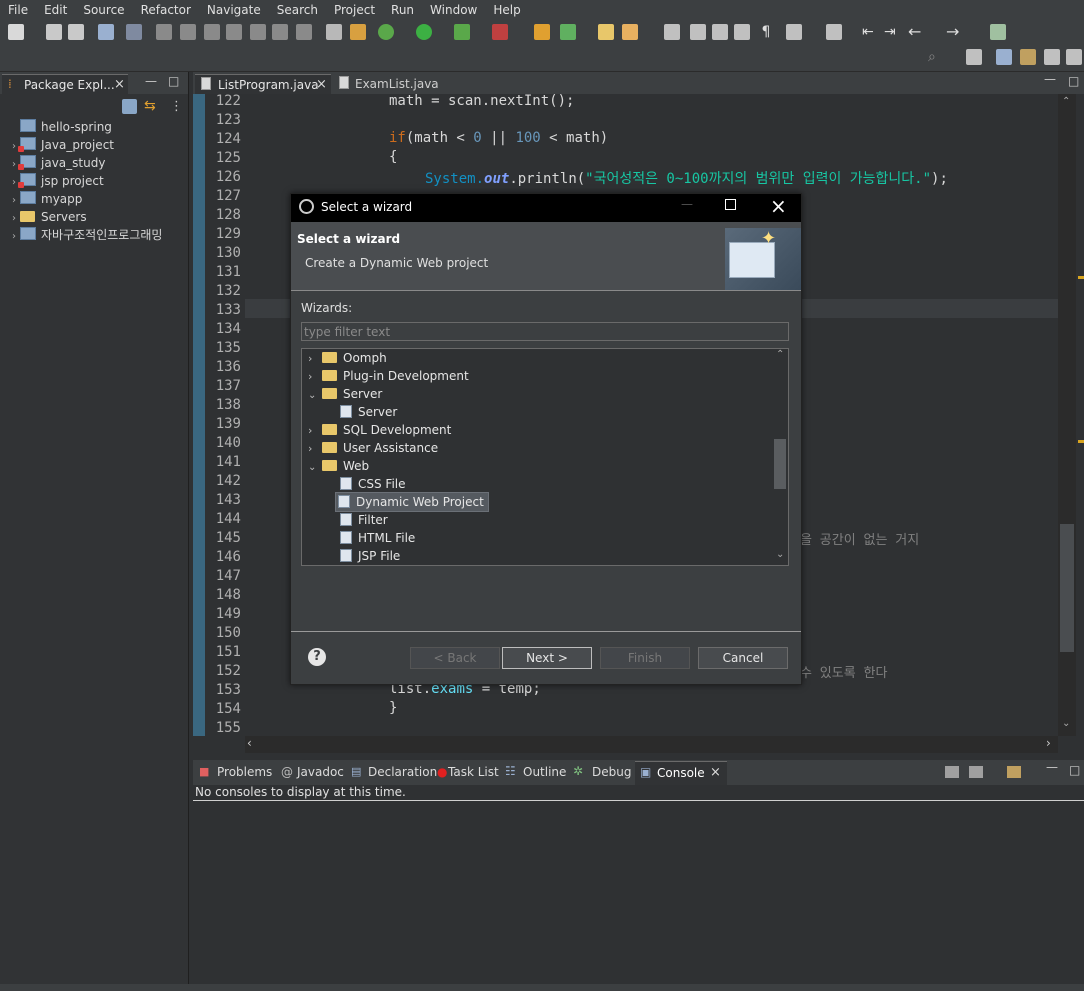 The width and height of the screenshot is (1084, 991). I want to click on external-tools-icon, so click(500, 32).